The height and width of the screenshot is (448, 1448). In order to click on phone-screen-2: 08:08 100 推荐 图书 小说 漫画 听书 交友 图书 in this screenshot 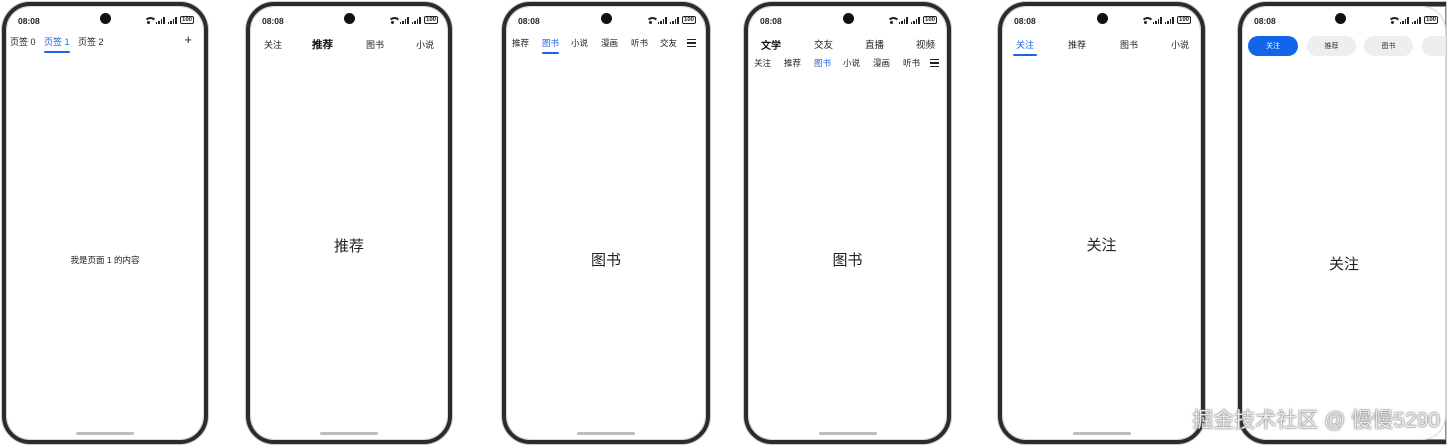, I will do `click(606, 223)`.